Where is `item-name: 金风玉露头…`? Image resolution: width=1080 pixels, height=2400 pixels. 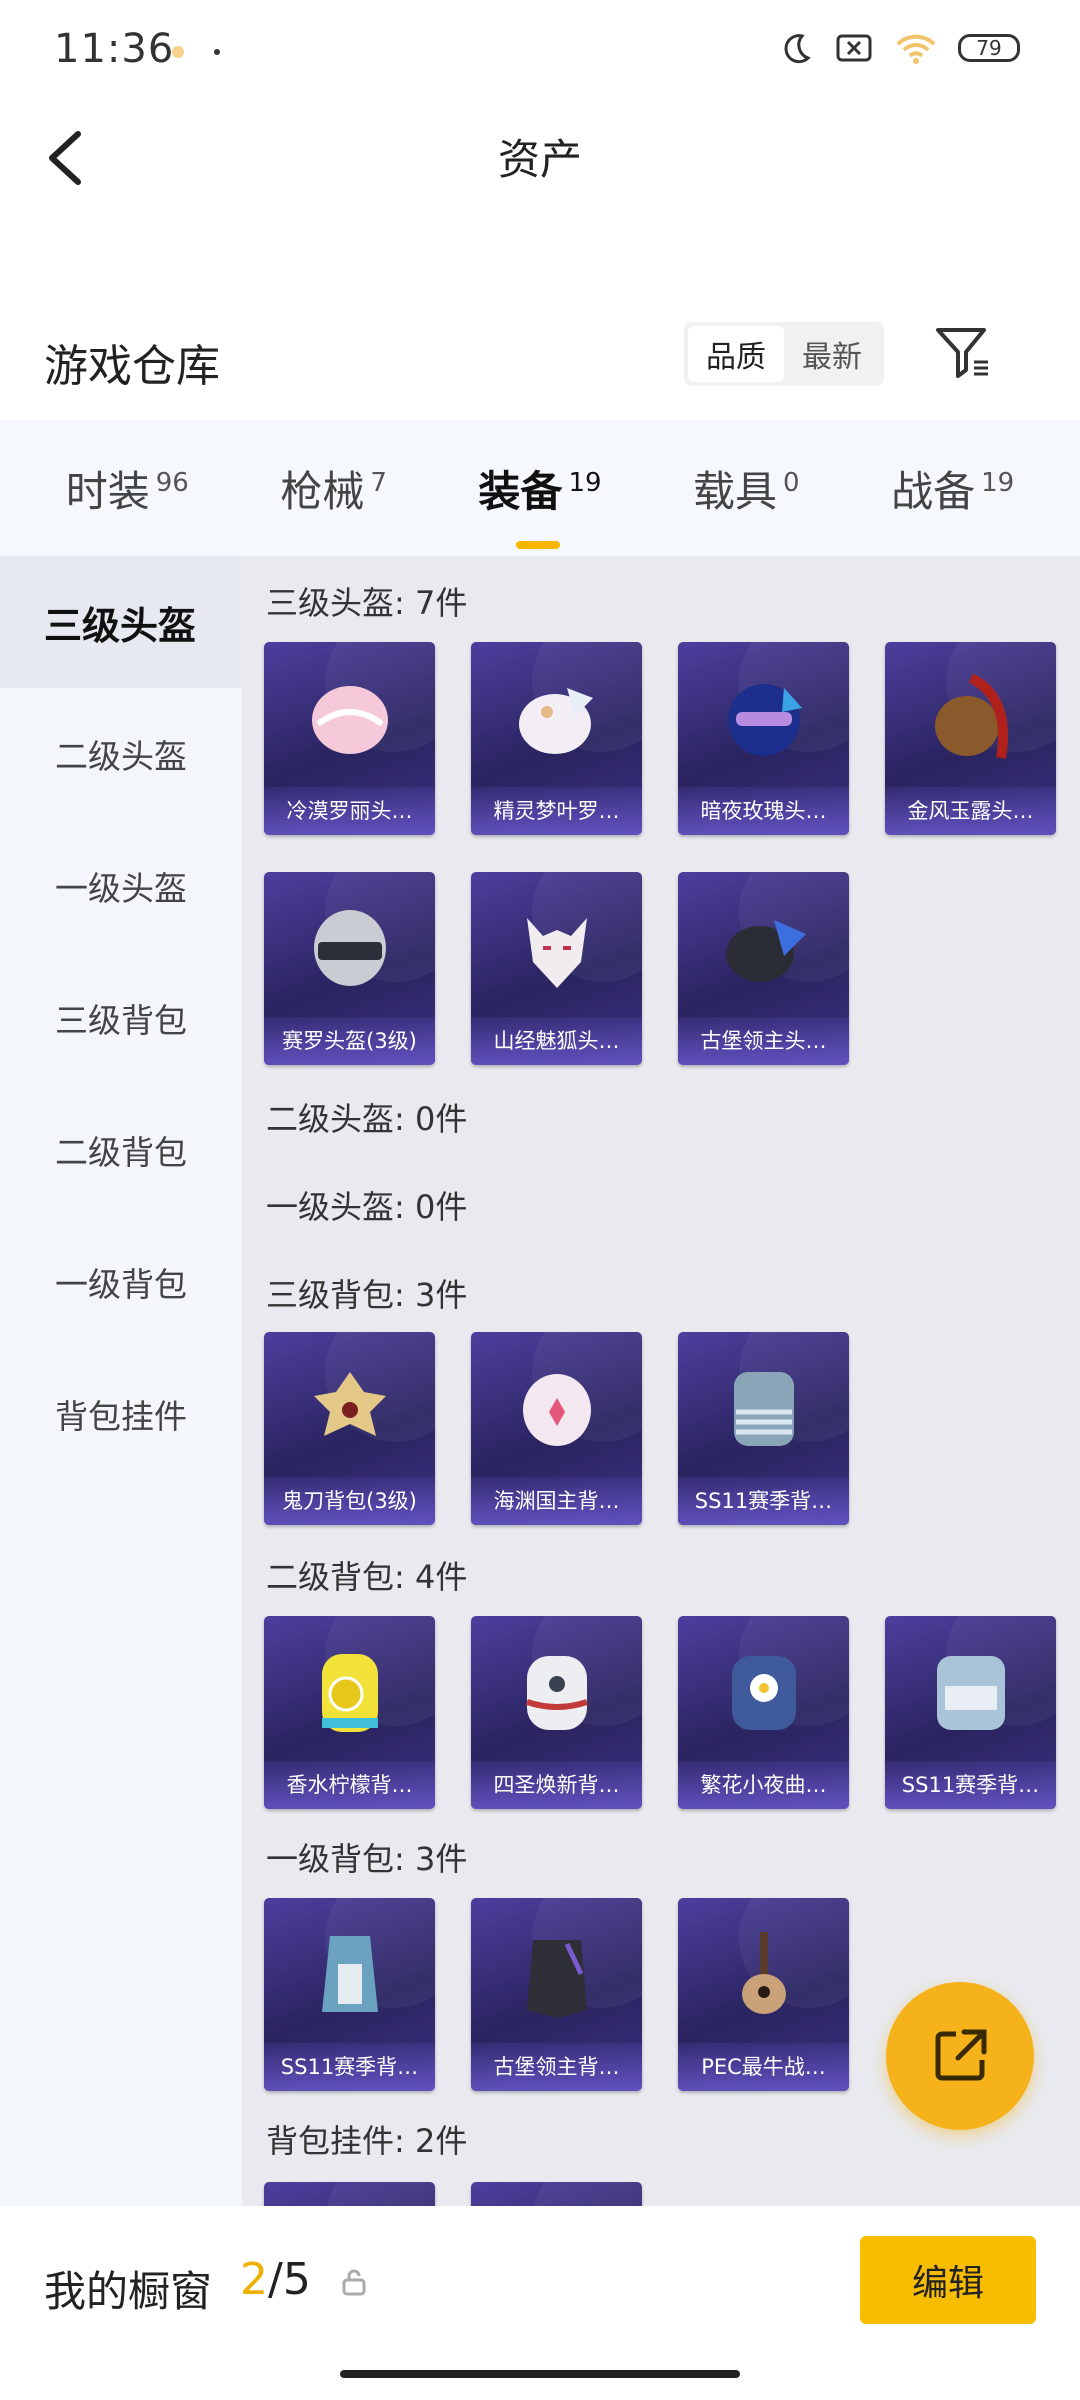
item-name: 金风玉露头… is located at coordinates (970, 811).